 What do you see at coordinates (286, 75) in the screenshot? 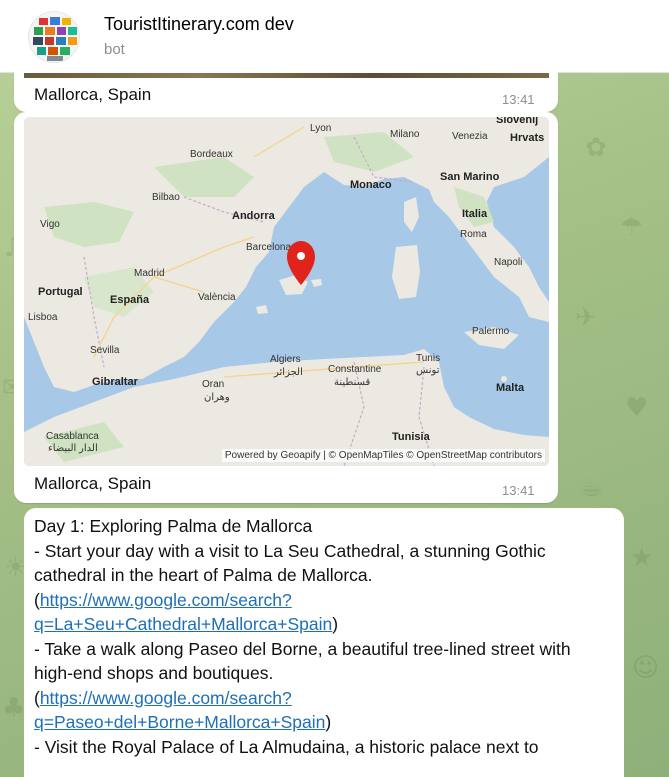
I see `photo-thumbnail` at bounding box center [286, 75].